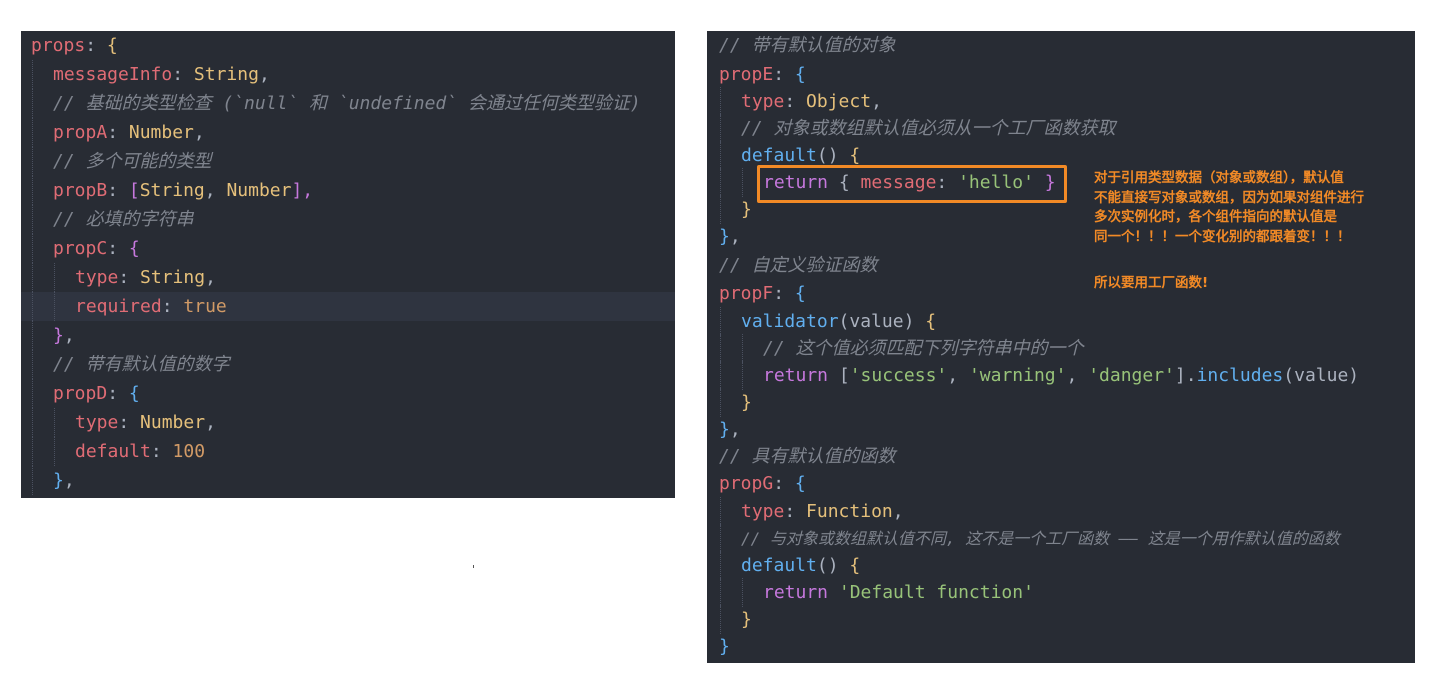 This screenshot has width=1452, height=685. Describe the element at coordinates (353, 132) in the screenshot. I see `code-line: propA: Number,` at that location.